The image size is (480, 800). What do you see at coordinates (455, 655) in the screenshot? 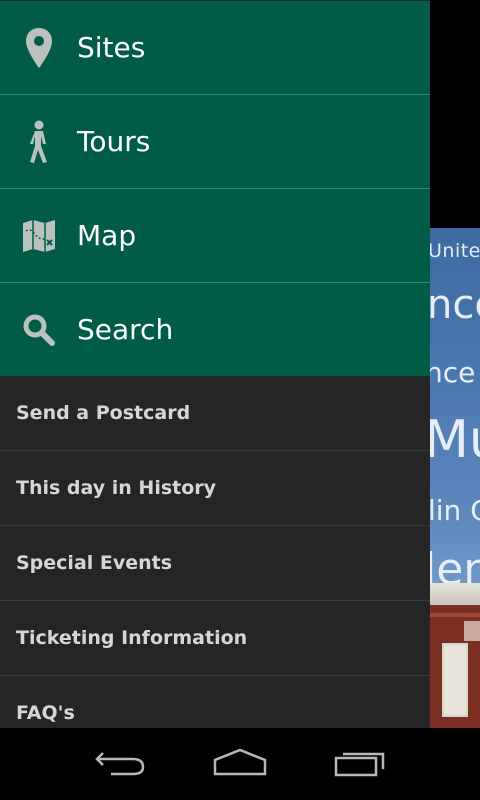
I see `building-photo` at bounding box center [455, 655].